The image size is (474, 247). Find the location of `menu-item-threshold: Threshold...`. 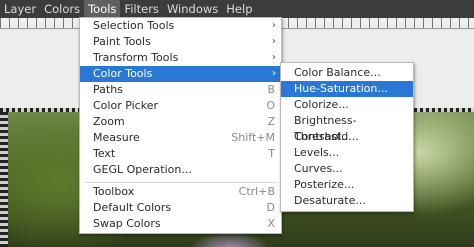

menu-item-threshold: Threshold... is located at coordinates (347, 137).